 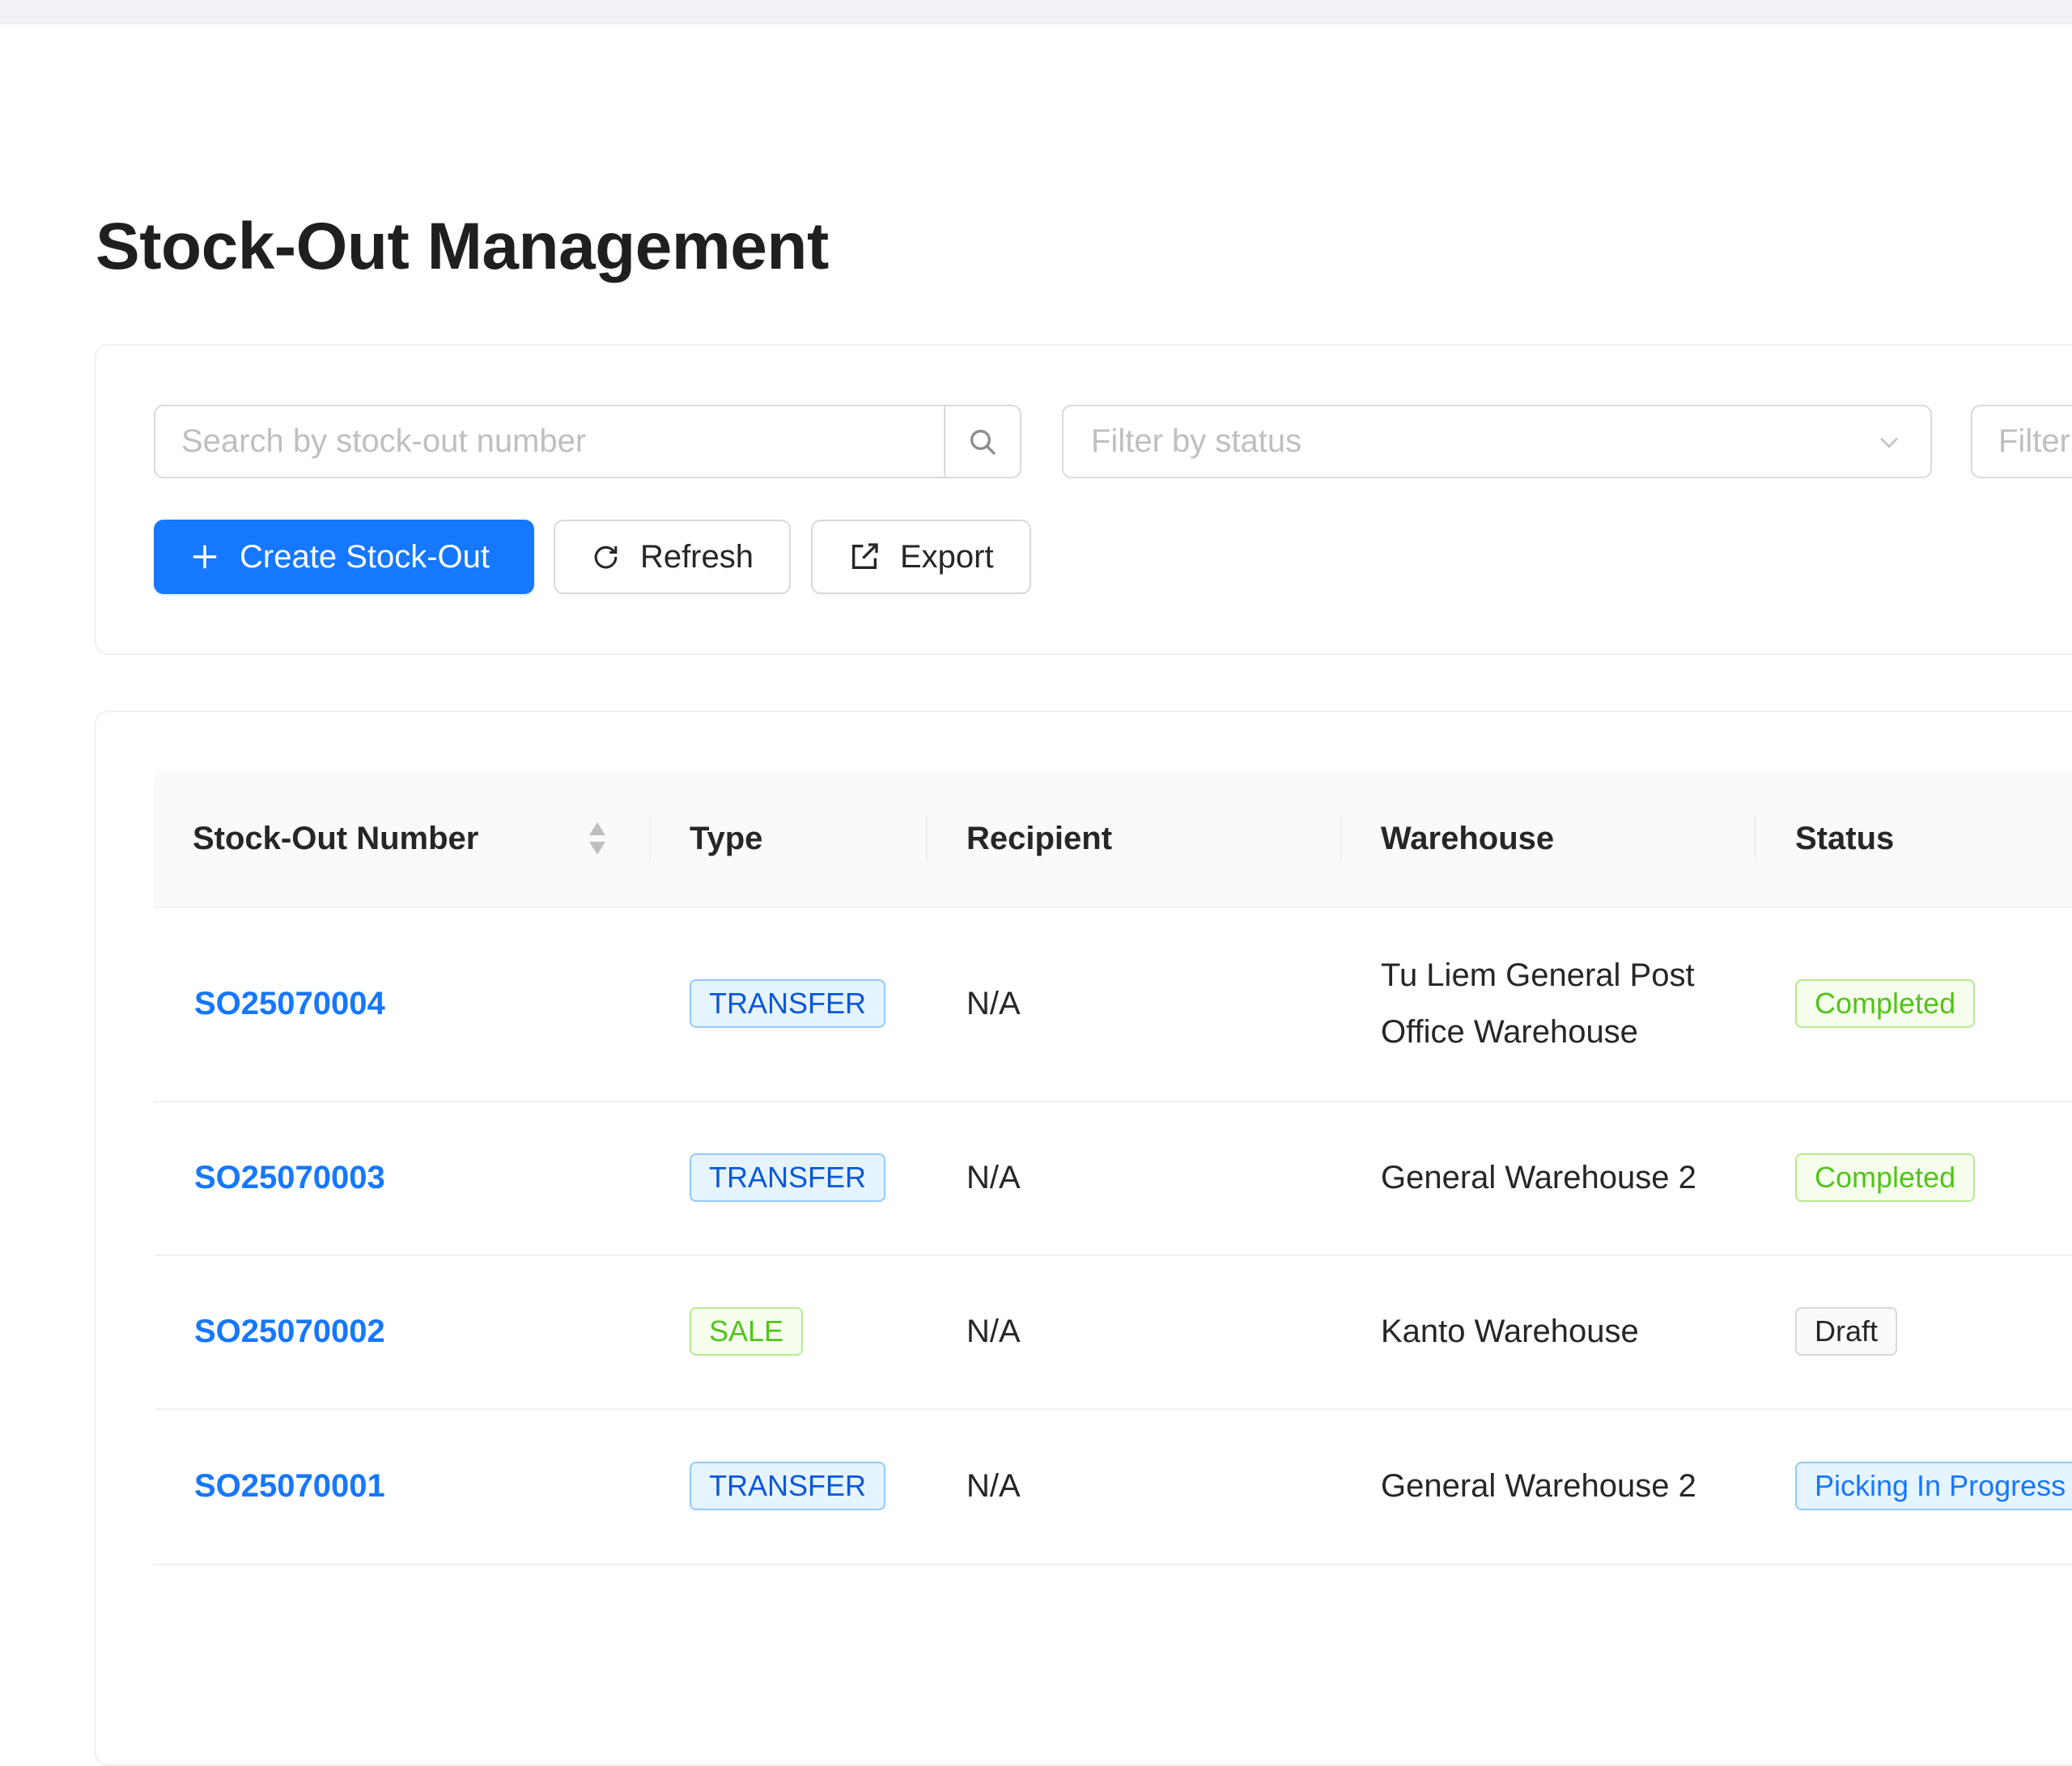 I want to click on search-icon, so click(x=983, y=442).